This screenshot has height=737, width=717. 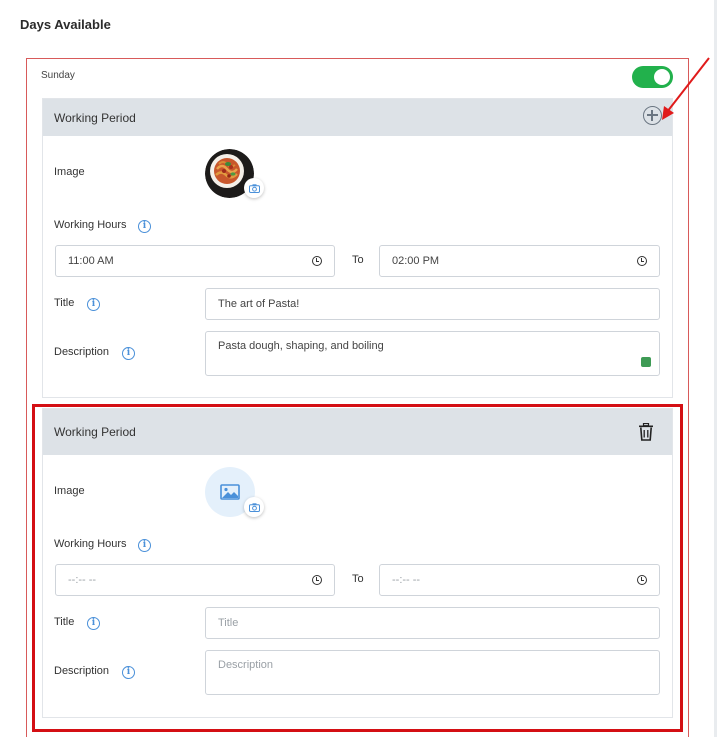 What do you see at coordinates (95, 117) in the screenshot?
I see `working-period-title: Working Period` at bounding box center [95, 117].